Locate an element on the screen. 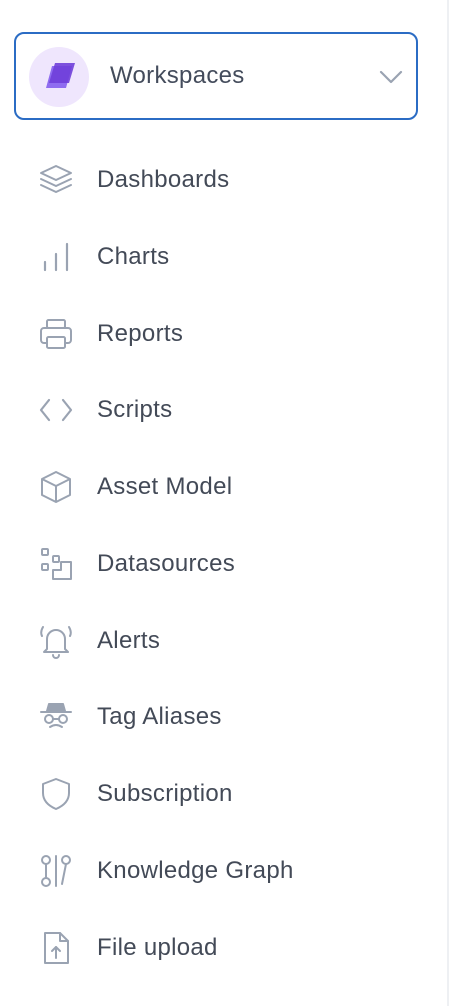 This screenshot has height=1006, width=466. sidebar-item-label: Reports is located at coordinates (140, 333).